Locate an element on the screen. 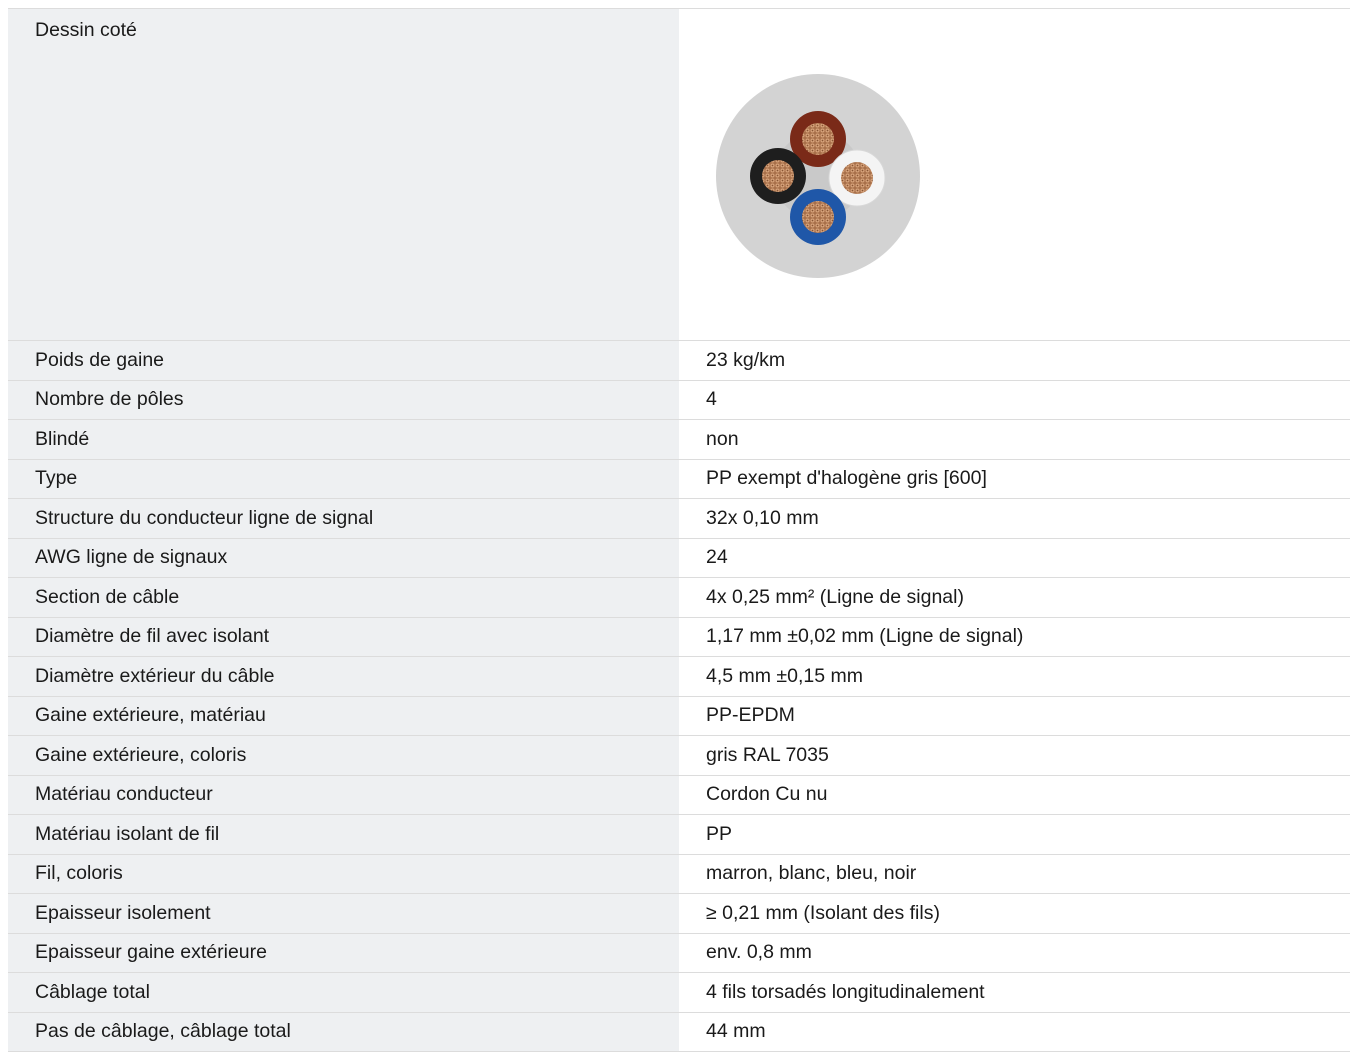 The height and width of the screenshot is (1059, 1354). spec-label: Câblage total is located at coordinates (343, 992).